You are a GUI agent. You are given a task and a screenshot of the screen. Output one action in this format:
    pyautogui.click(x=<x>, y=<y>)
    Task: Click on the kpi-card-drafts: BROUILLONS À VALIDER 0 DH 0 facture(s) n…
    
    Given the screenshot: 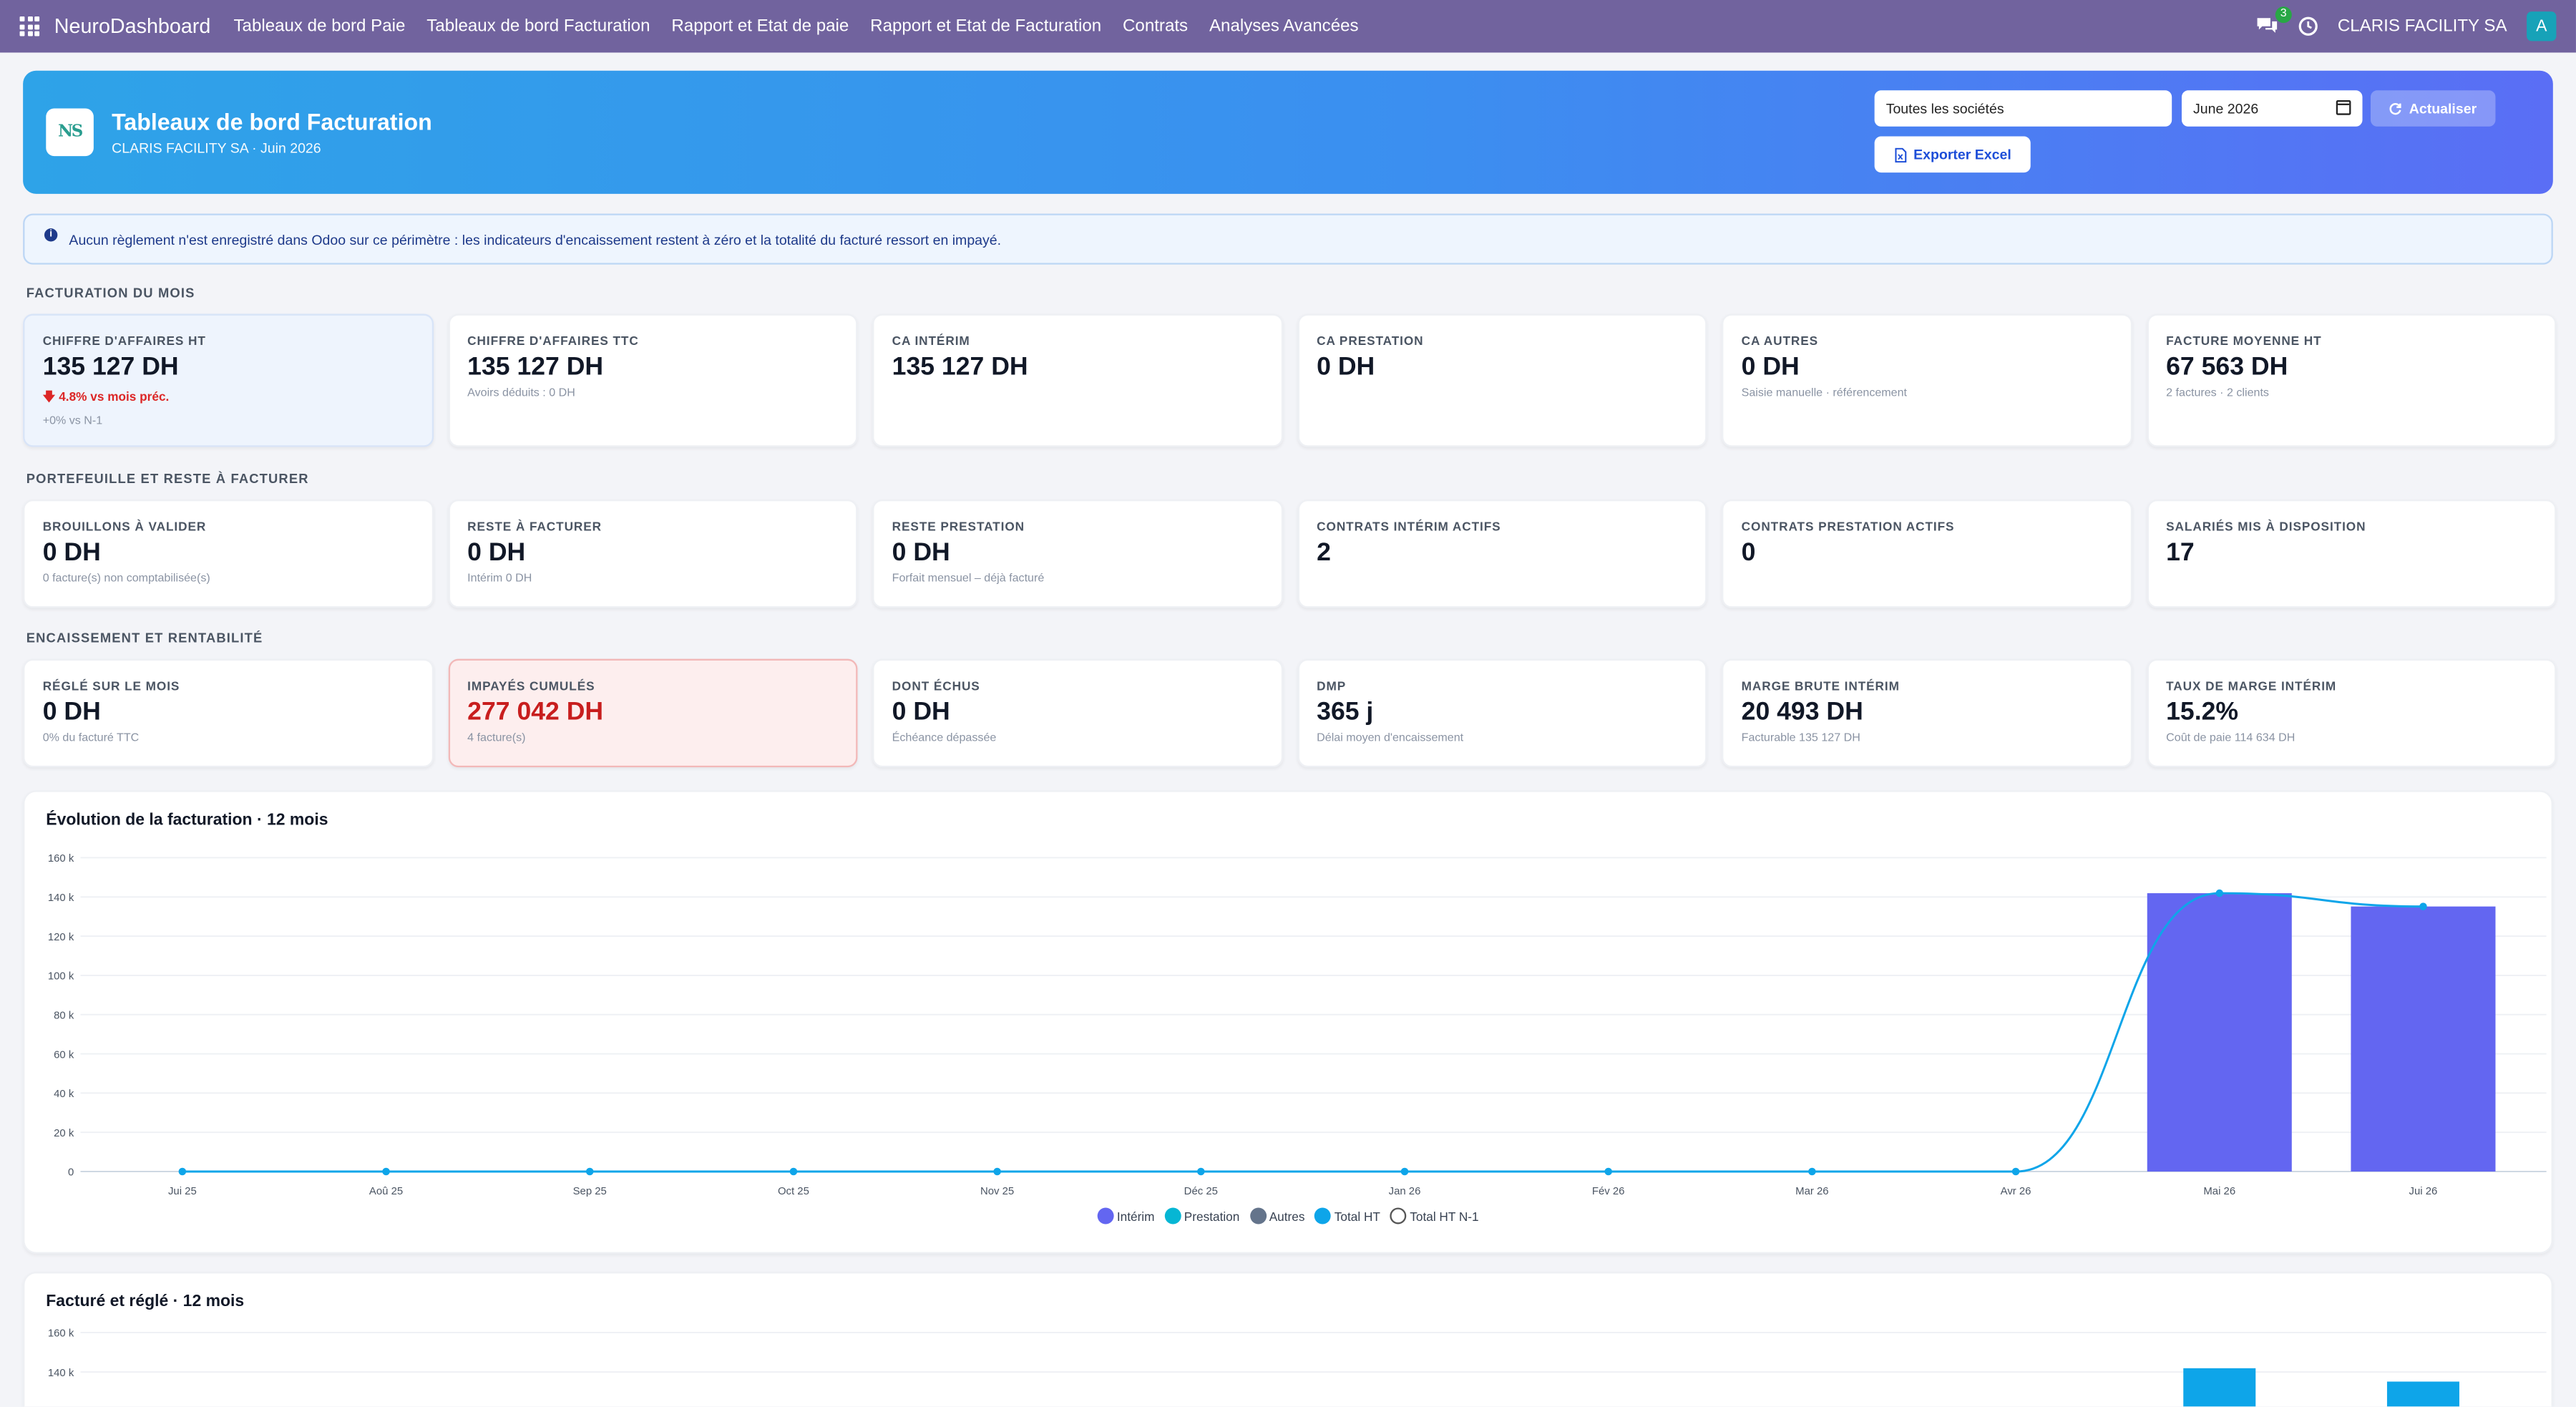 What is the action you would take?
    pyautogui.click(x=228, y=553)
    